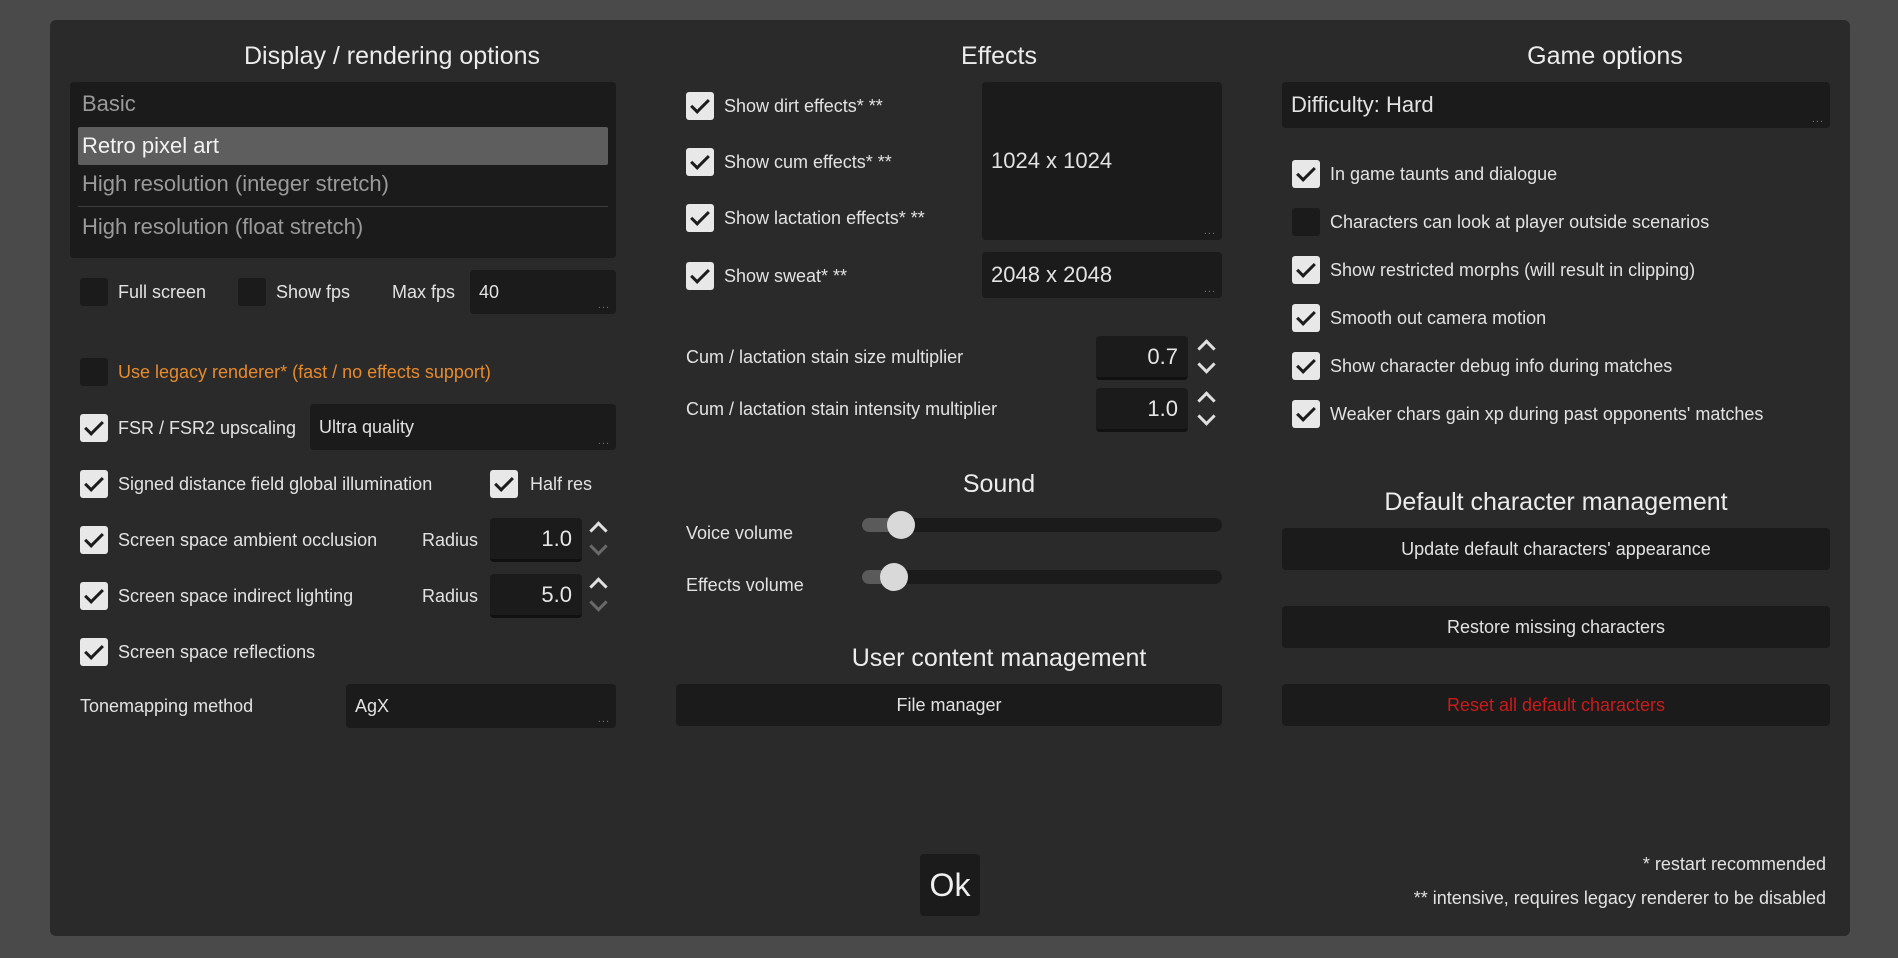 The image size is (1898, 958). I want to click on stain-intensity-stepper, so click(1206, 410).